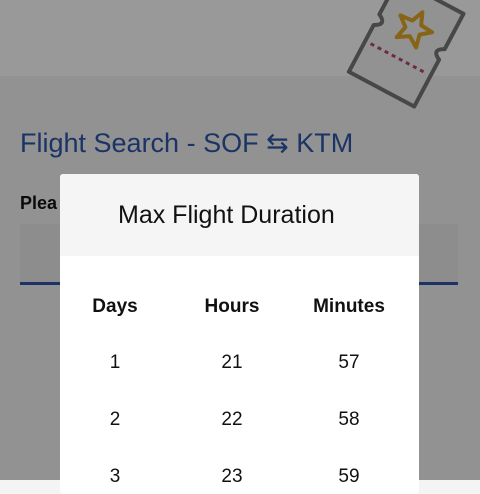  What do you see at coordinates (349, 363) in the screenshot?
I see `minutes-option: 57` at bounding box center [349, 363].